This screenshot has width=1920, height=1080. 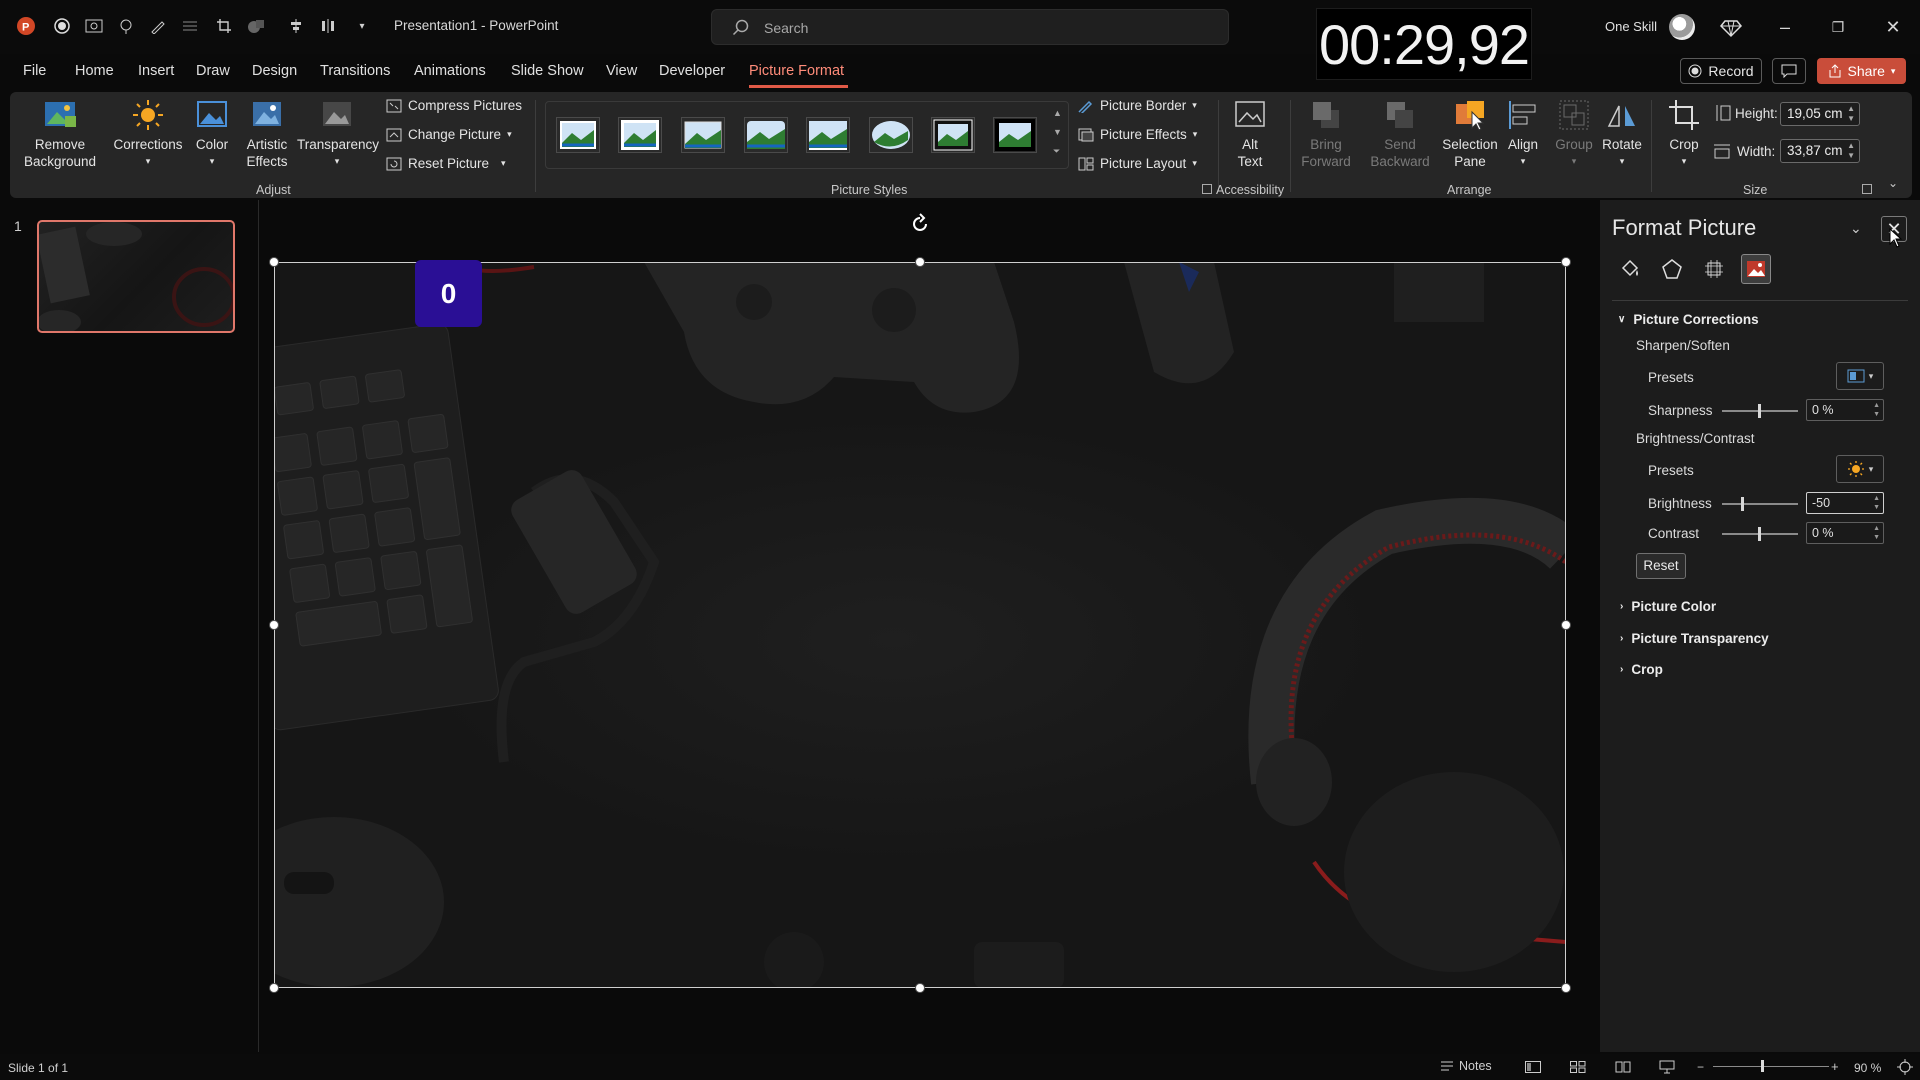 I want to click on tab-home: Home, so click(x=94, y=71).